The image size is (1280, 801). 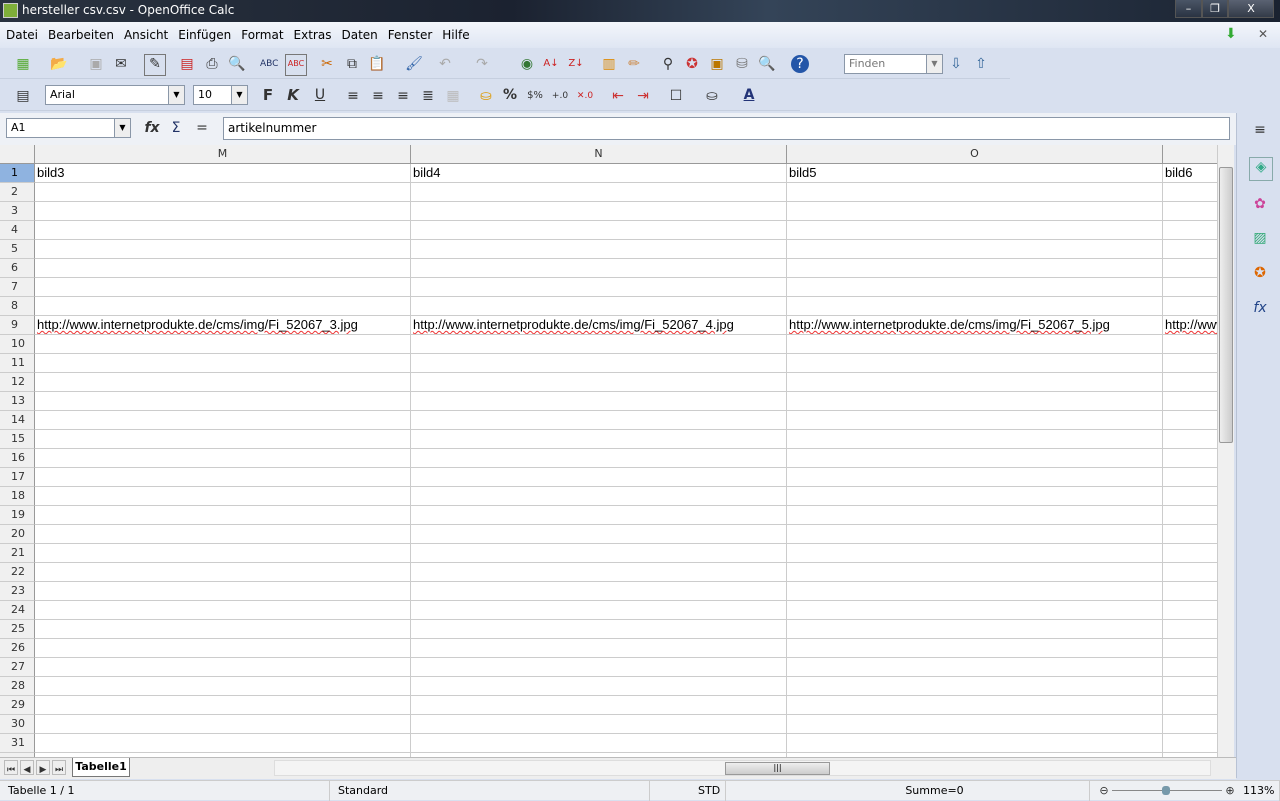 What do you see at coordinates (96, 64) in the screenshot?
I see `save-icon: ▣` at bounding box center [96, 64].